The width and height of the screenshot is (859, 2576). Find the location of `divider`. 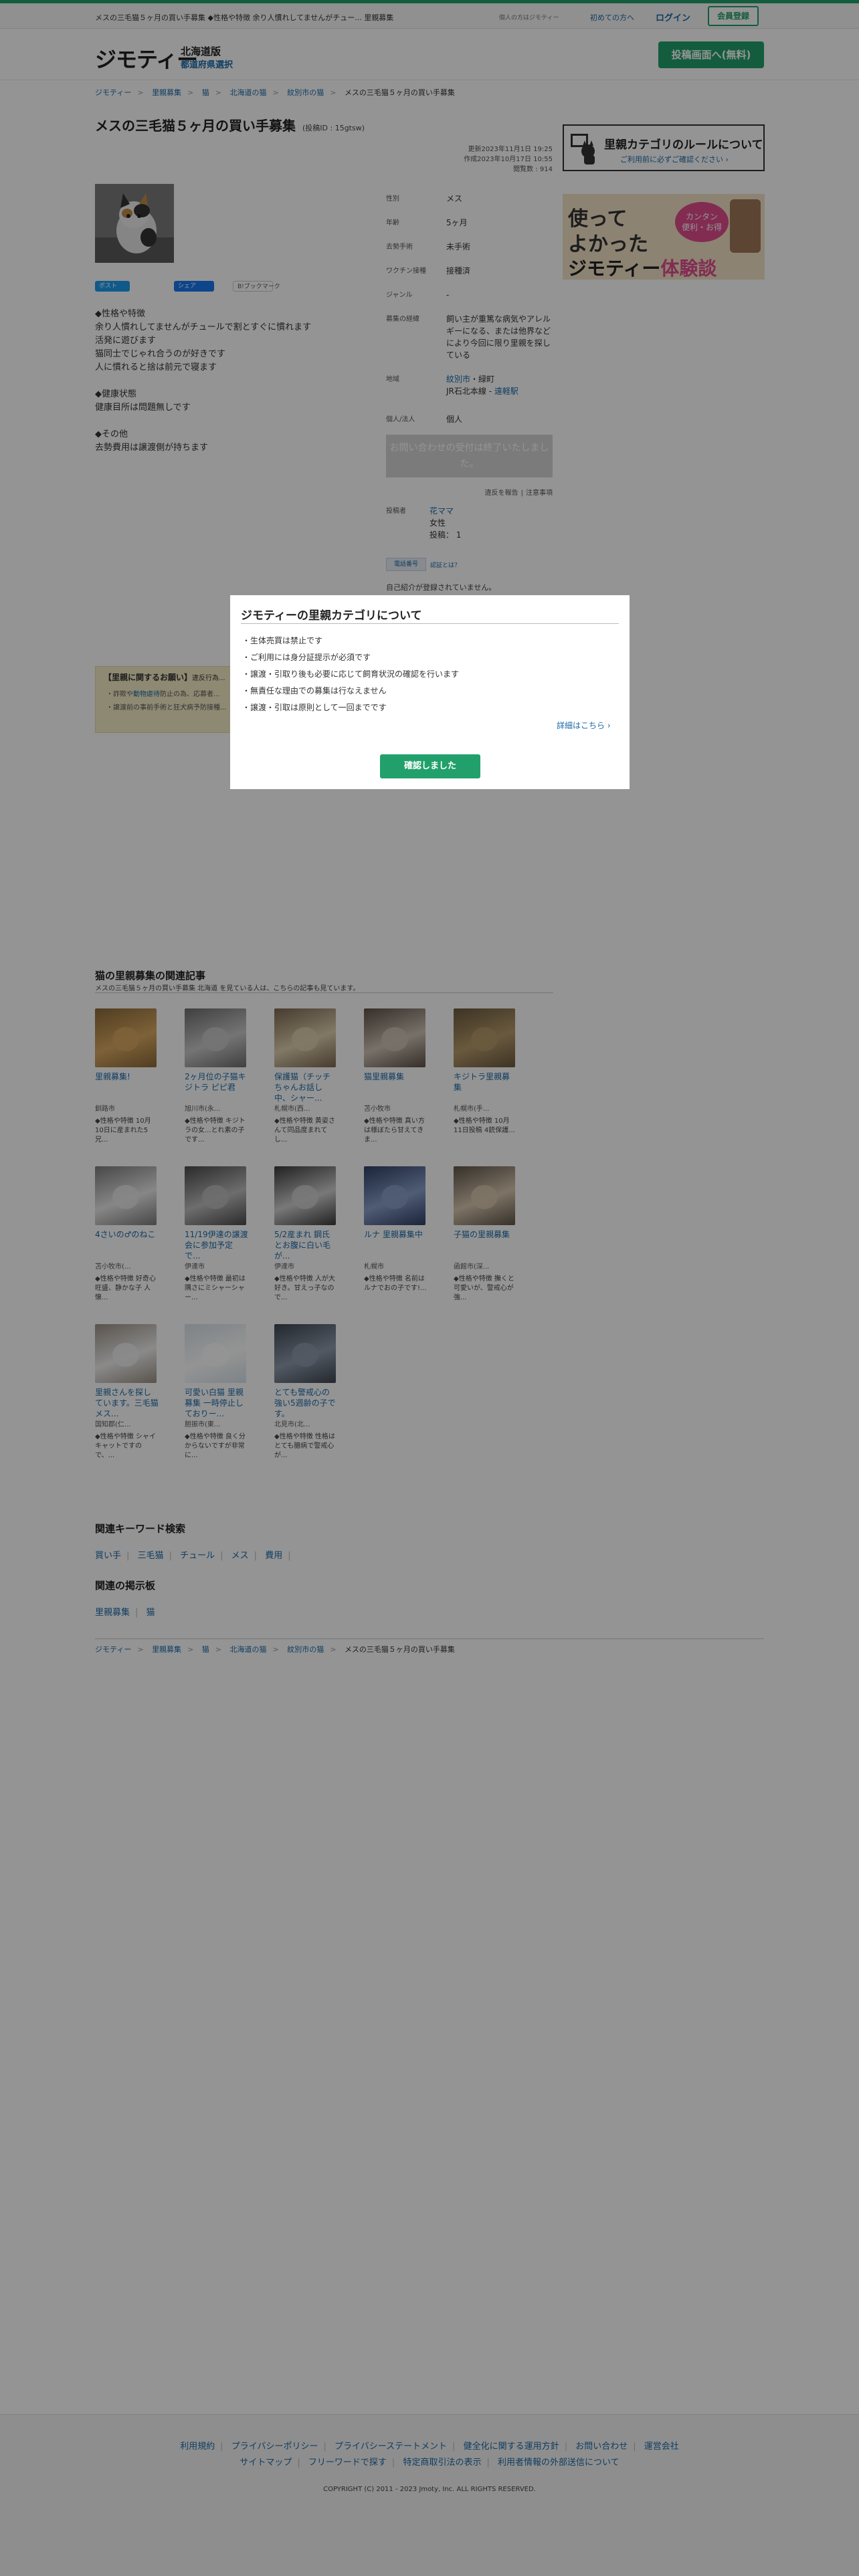

divider is located at coordinates (430, 623).